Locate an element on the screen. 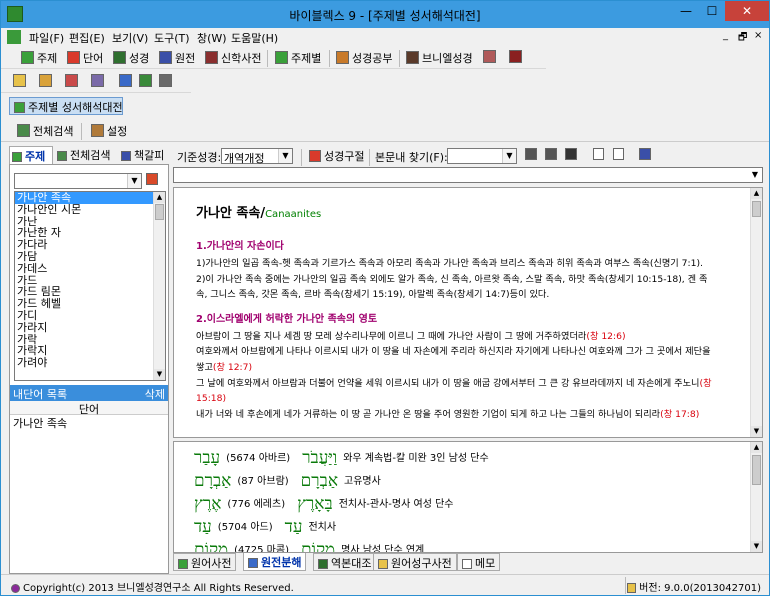 This screenshot has width=770, height=596. list-item: 가디 is located at coordinates (90, 316).